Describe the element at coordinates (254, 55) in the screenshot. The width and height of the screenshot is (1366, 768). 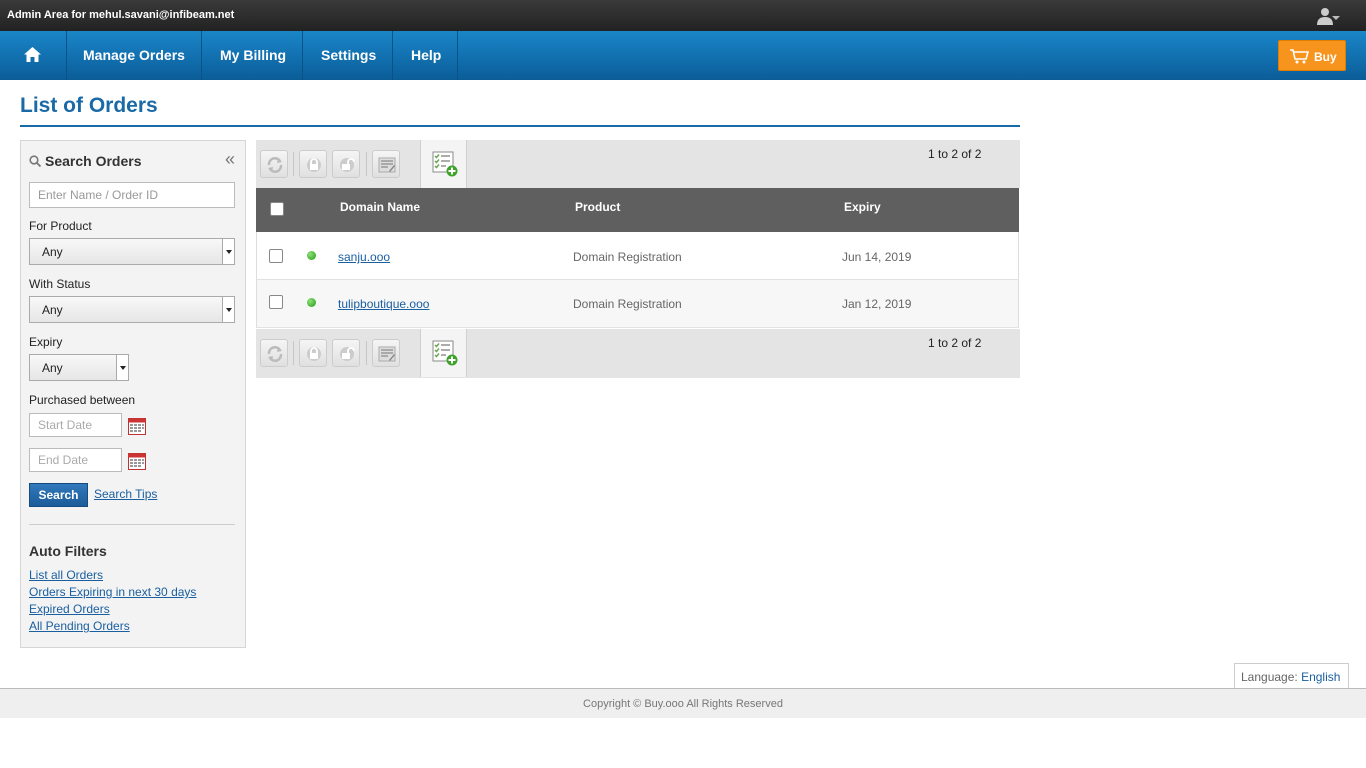
I see `nav-my-billing: My Billing` at that location.